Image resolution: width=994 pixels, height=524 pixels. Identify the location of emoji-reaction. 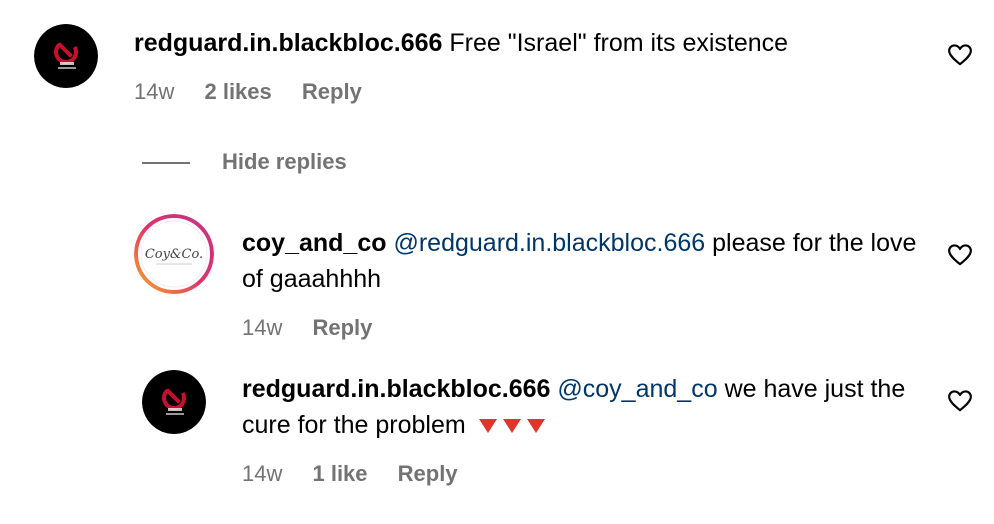
(509, 425).